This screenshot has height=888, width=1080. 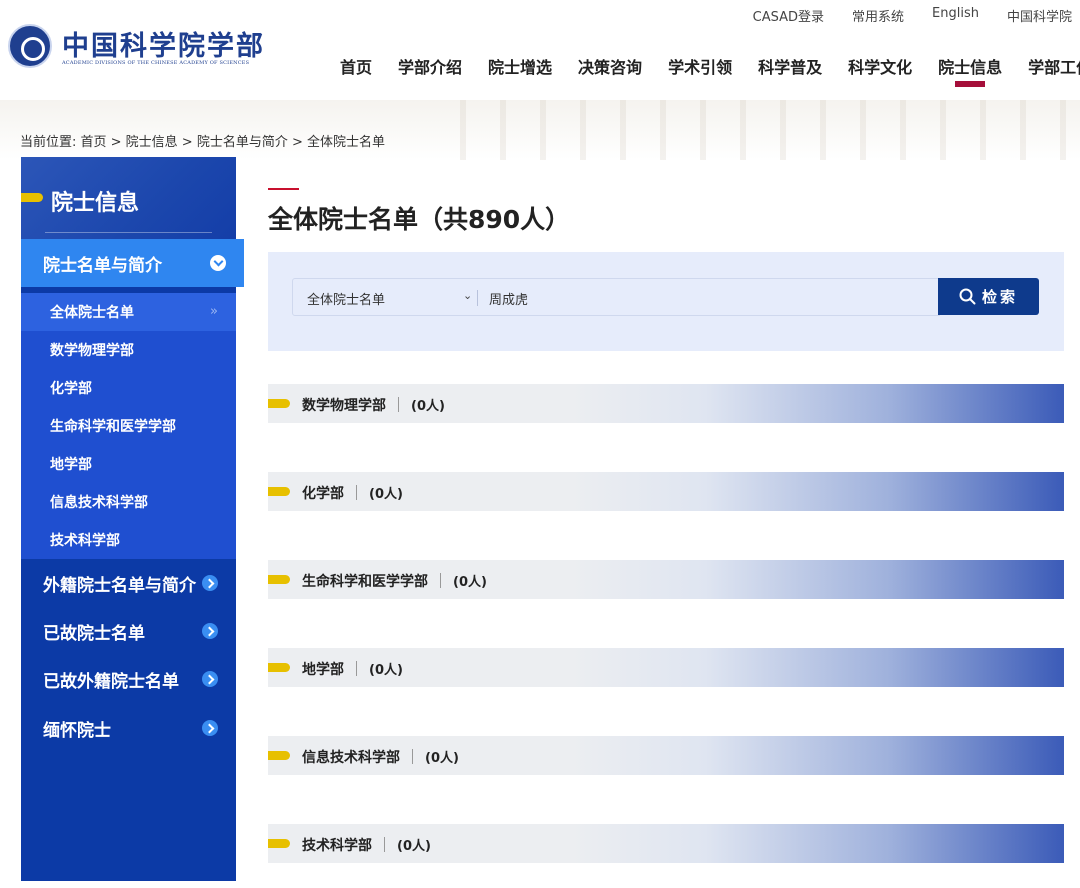 What do you see at coordinates (356, 66) in the screenshot?
I see `nav-home: 首页` at bounding box center [356, 66].